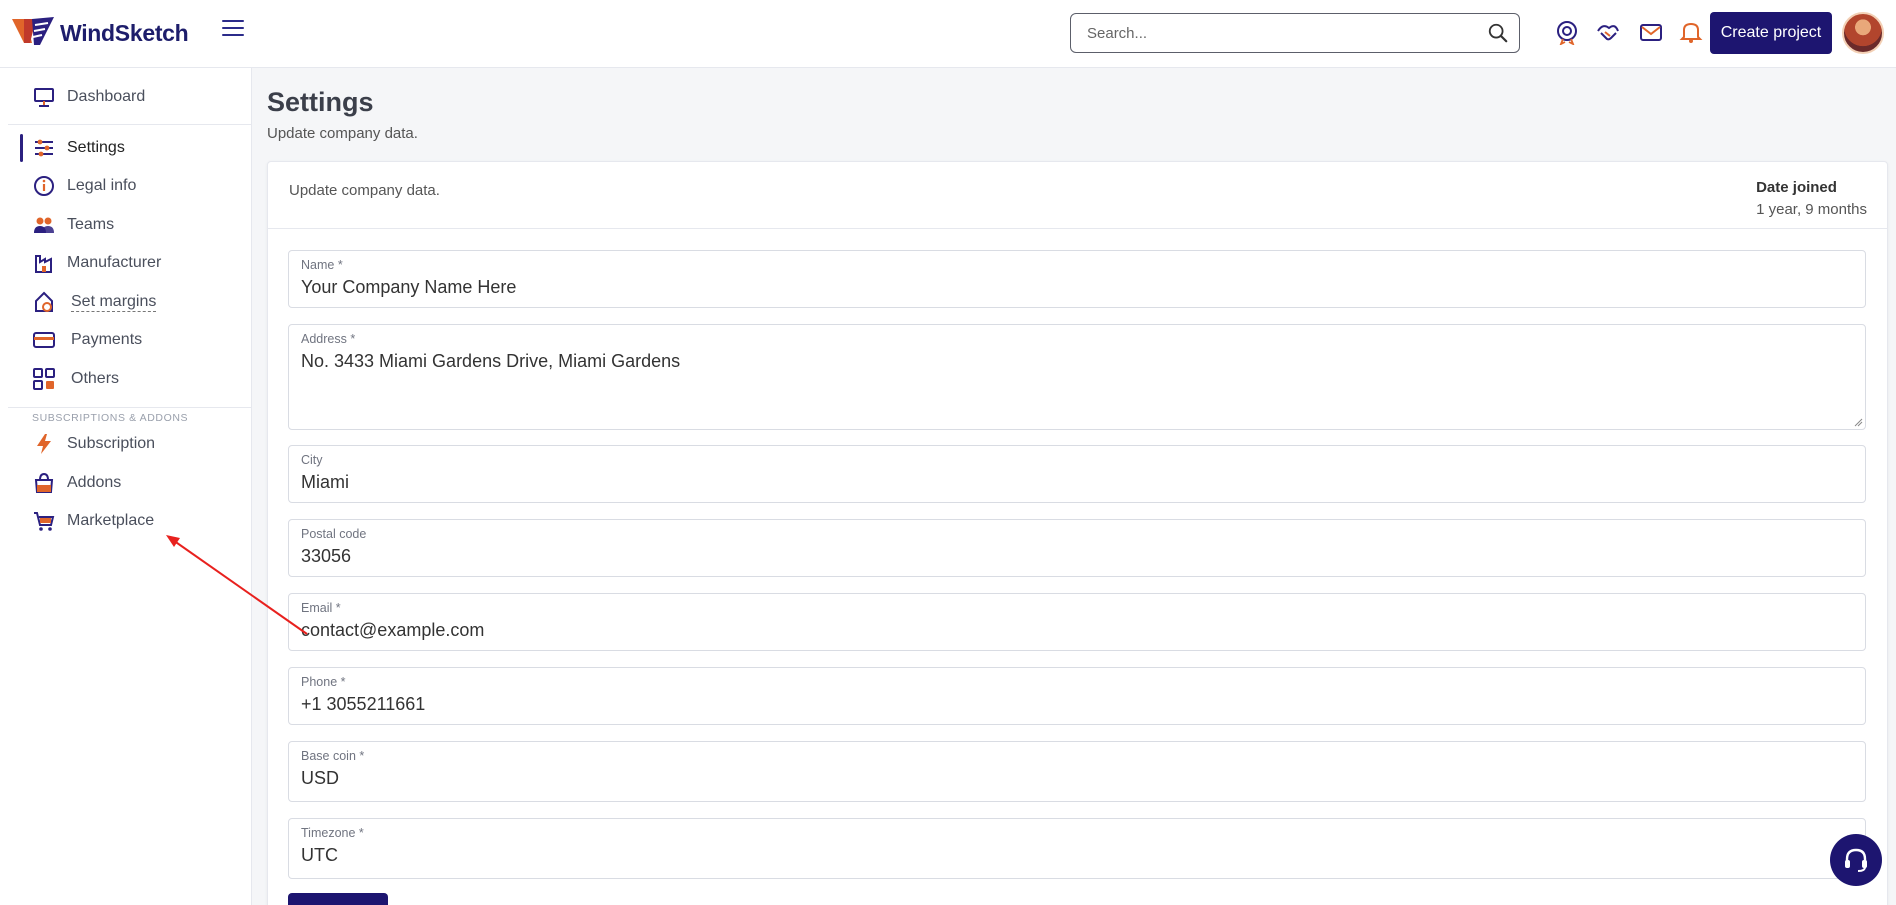 This screenshot has height=905, width=1896. Describe the element at coordinates (1567, 32) in the screenshot. I see `settings-badge-icon` at that location.